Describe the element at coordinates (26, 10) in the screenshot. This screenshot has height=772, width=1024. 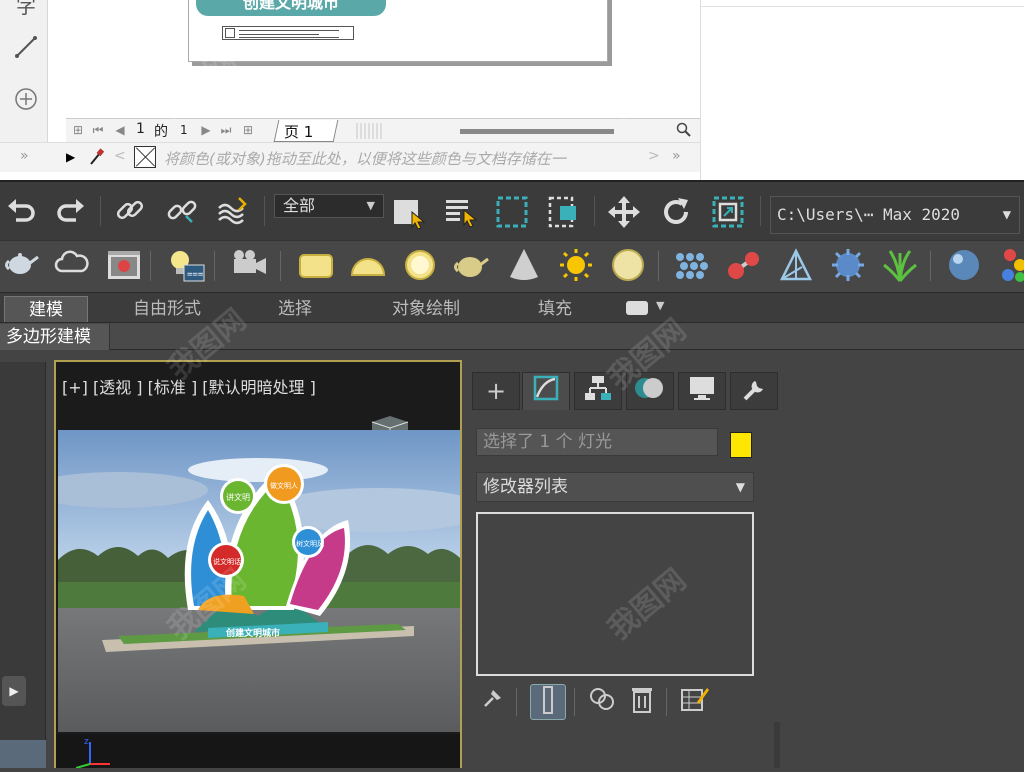
I see `text-tool-icon: 字` at that location.